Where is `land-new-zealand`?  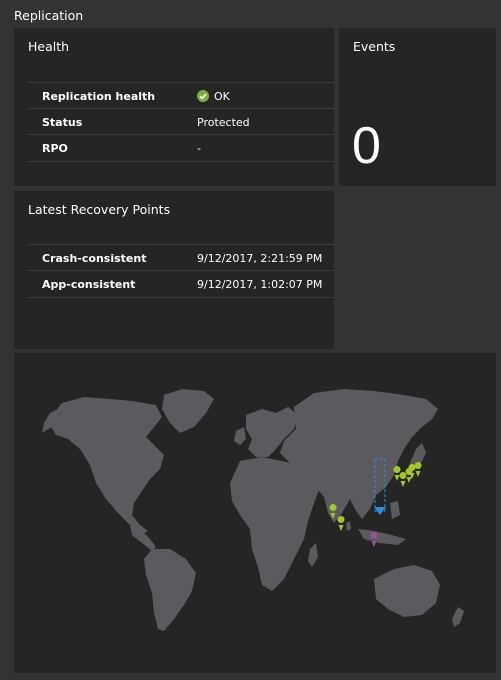
land-new-zealand is located at coordinates (458, 617).